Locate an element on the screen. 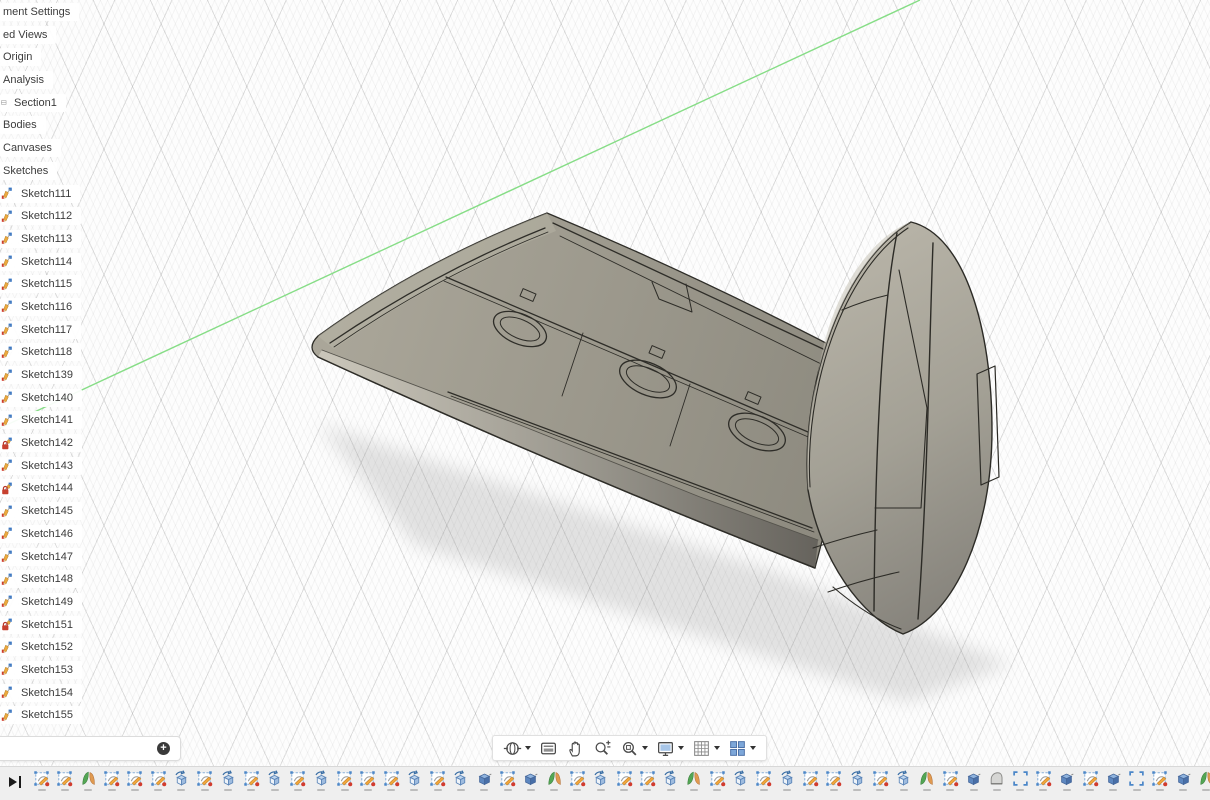 The height and width of the screenshot is (800, 1210). browser-item-pill: Canvases is located at coordinates (30, 148).